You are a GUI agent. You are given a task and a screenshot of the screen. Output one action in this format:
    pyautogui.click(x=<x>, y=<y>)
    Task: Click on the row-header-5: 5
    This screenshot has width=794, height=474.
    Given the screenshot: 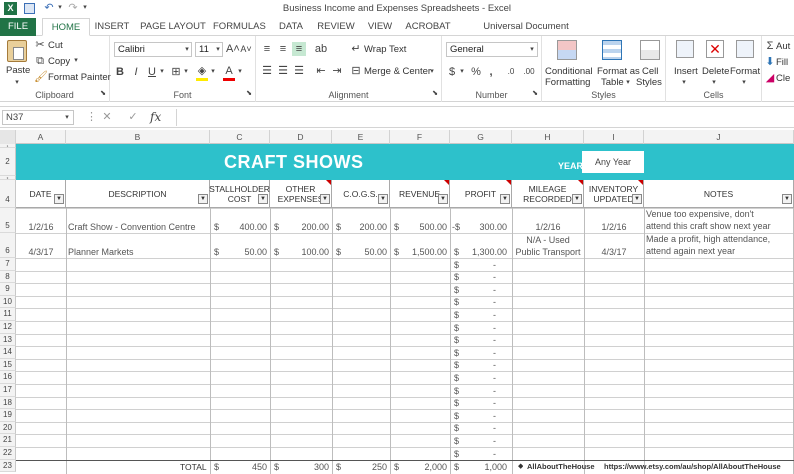 What is the action you would take?
    pyautogui.click(x=8, y=220)
    